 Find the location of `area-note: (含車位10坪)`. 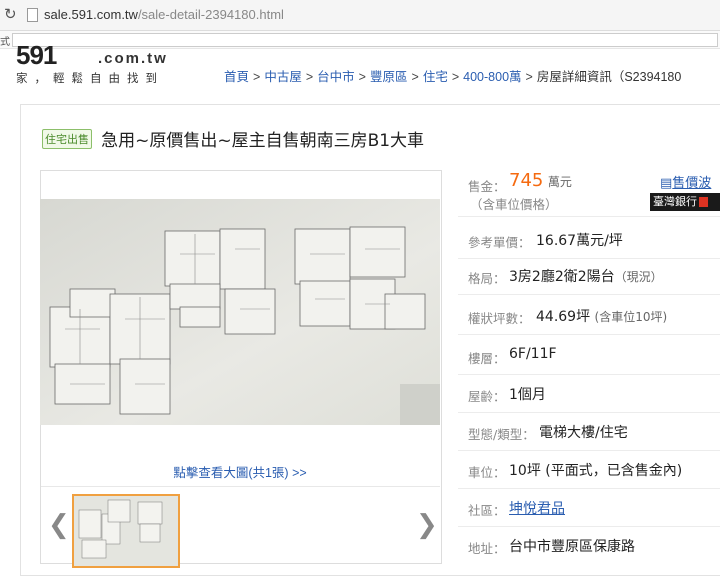

area-note: (含車位10坪) is located at coordinates (631, 317).